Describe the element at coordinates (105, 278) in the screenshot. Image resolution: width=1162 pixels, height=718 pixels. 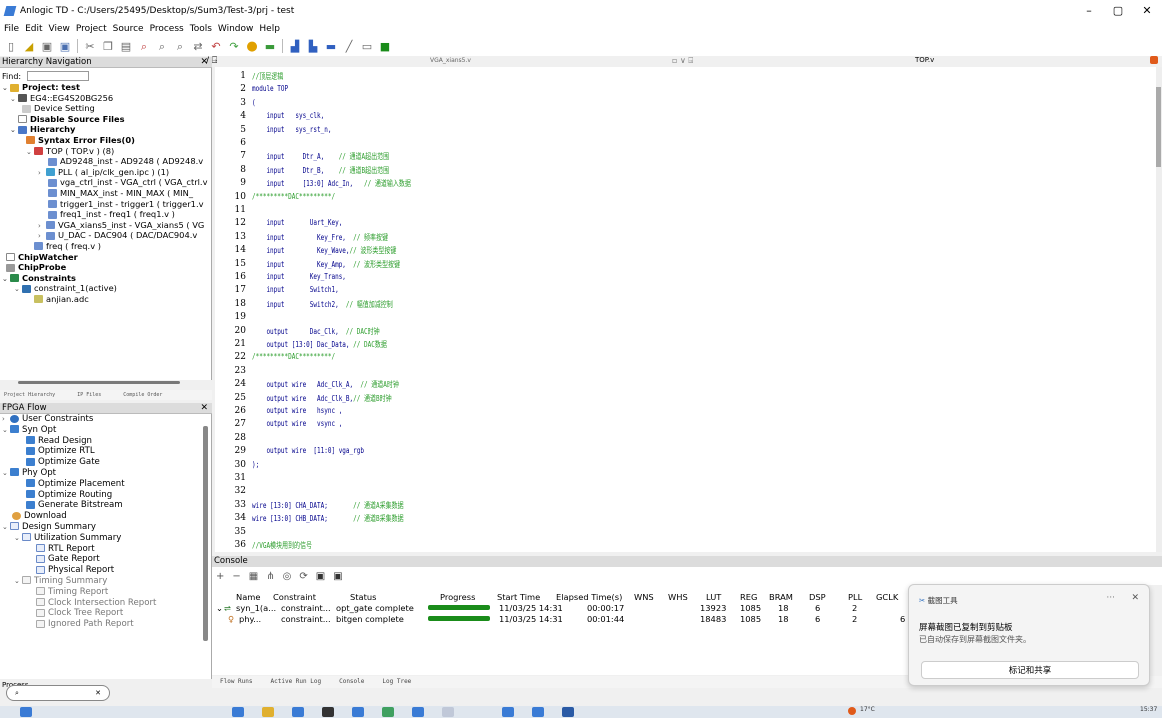
I see `tree-item-constraints: ⌄ Constraints` at that location.